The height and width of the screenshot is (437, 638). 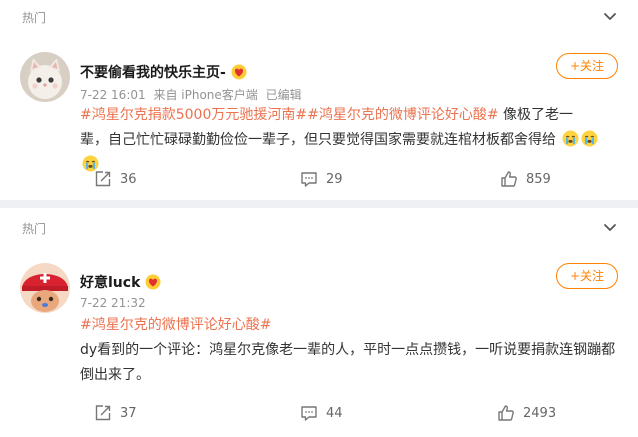 What do you see at coordinates (334, 179) in the screenshot?
I see `comment-count: 29` at bounding box center [334, 179].